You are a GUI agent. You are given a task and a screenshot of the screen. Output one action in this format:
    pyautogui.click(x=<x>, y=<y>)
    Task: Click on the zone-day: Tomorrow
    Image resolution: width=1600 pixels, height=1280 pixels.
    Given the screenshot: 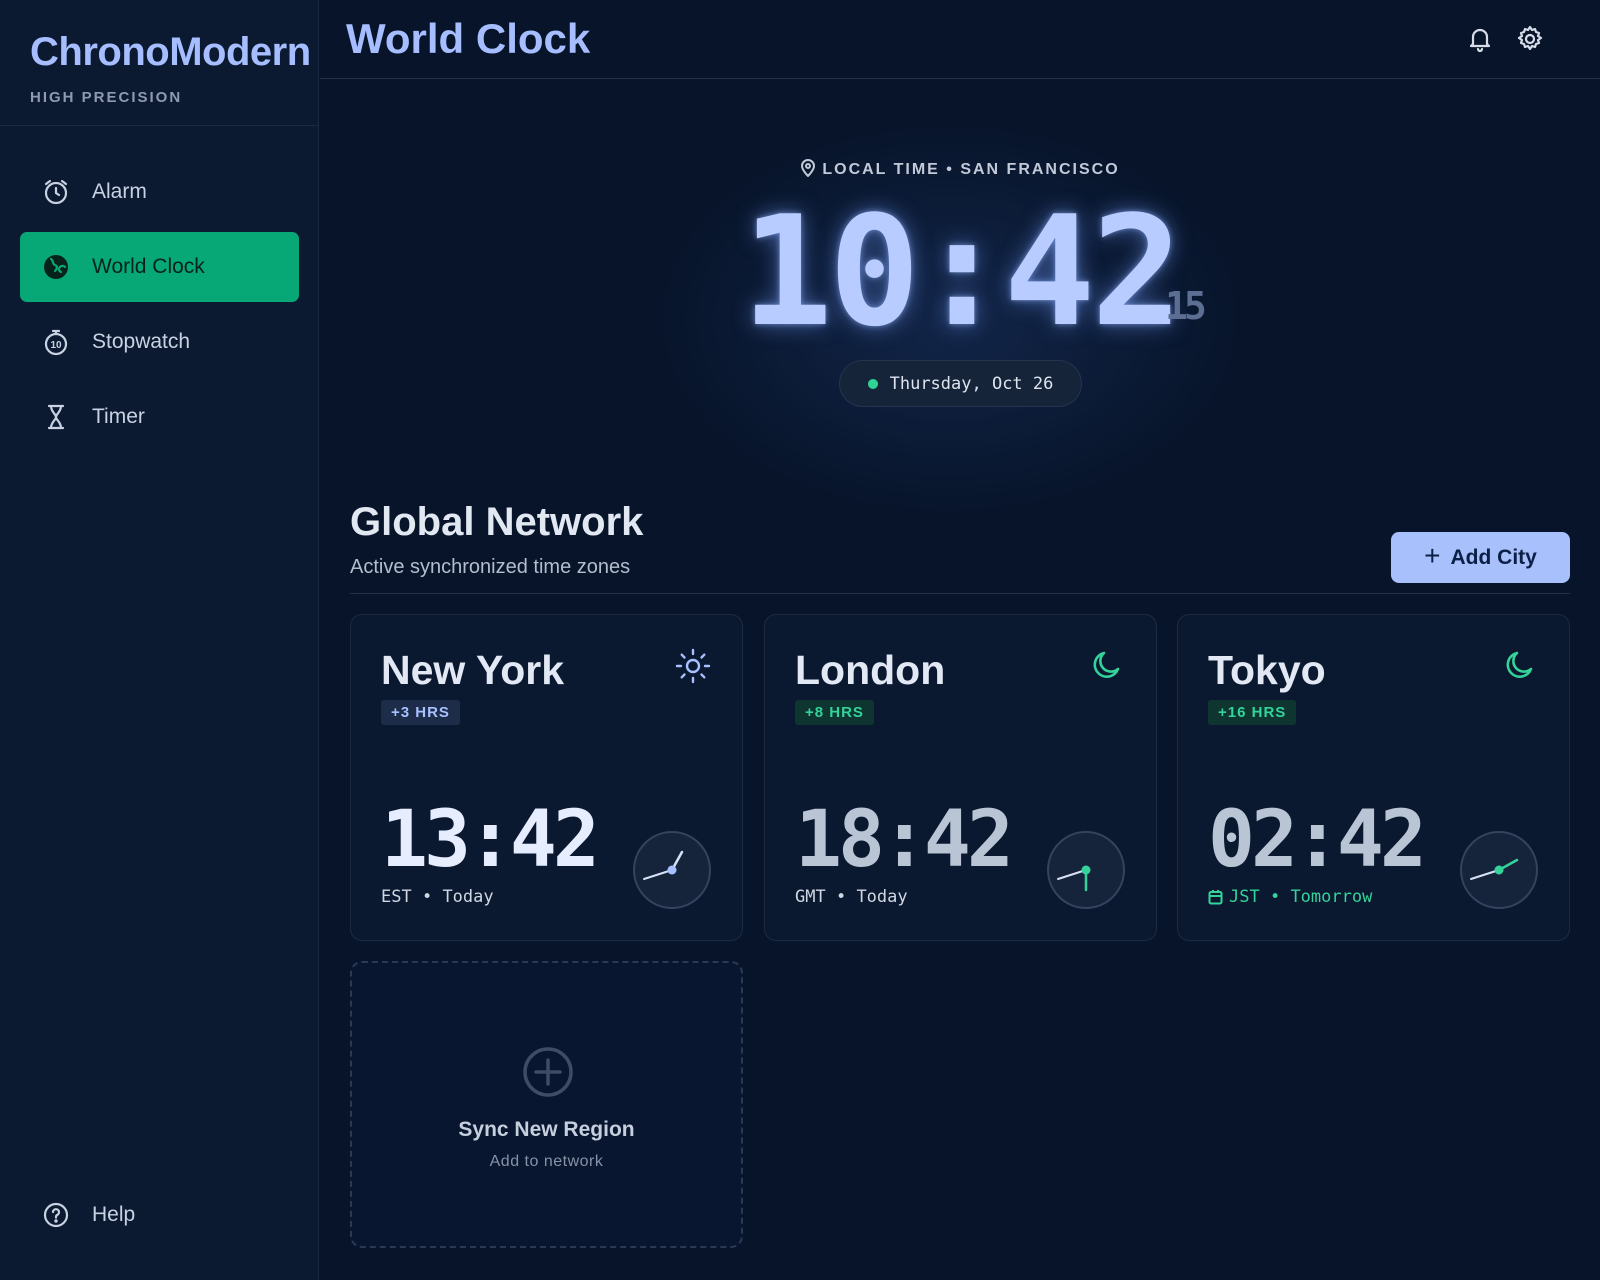 What is the action you would take?
    pyautogui.click(x=1331, y=897)
    